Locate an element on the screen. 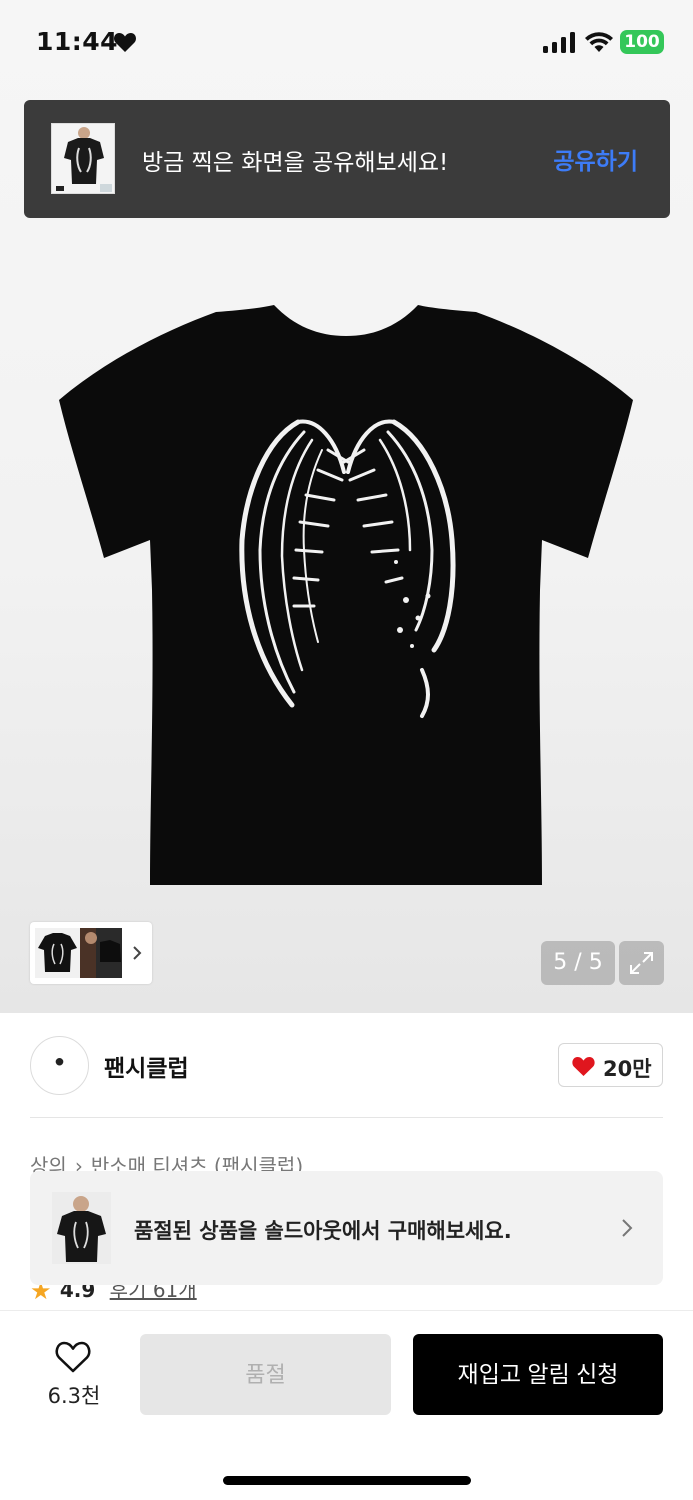 This screenshot has width=693, height=1500. expand-icon is located at coordinates (641, 963).